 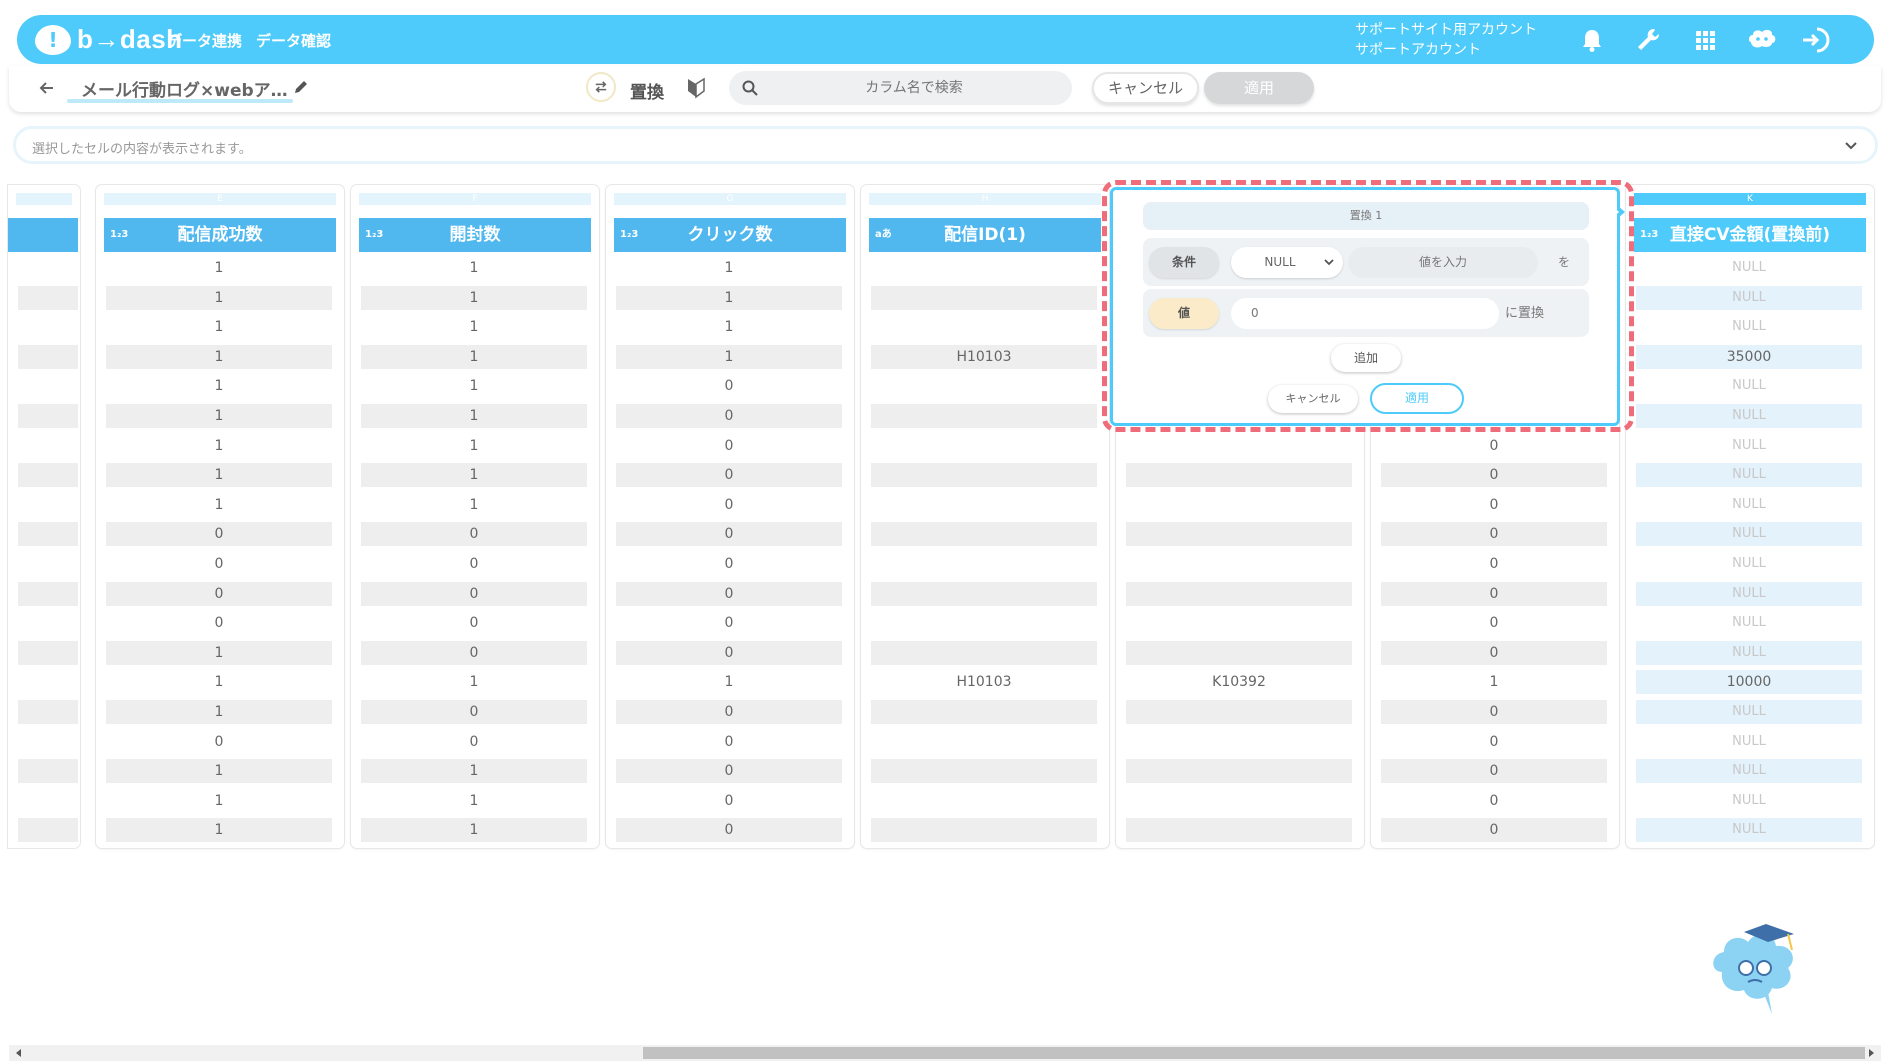 What do you see at coordinates (900, 88) in the screenshot?
I see `column-search` at bounding box center [900, 88].